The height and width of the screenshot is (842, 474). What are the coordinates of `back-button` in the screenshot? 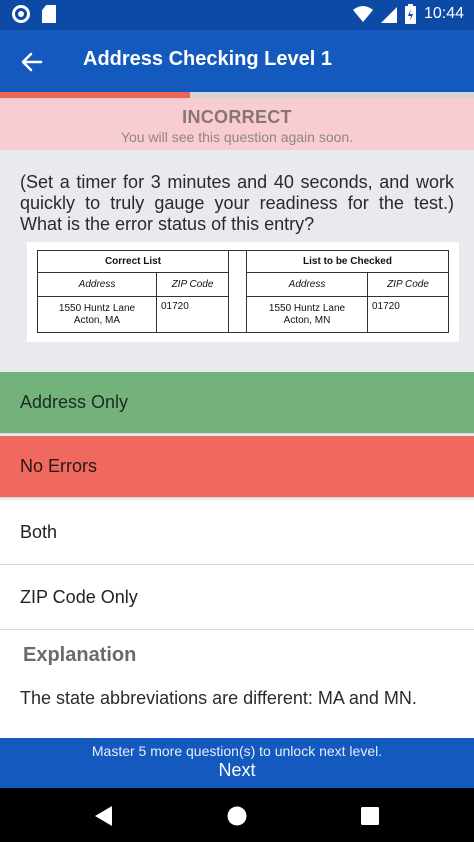 It's located at (32, 62).